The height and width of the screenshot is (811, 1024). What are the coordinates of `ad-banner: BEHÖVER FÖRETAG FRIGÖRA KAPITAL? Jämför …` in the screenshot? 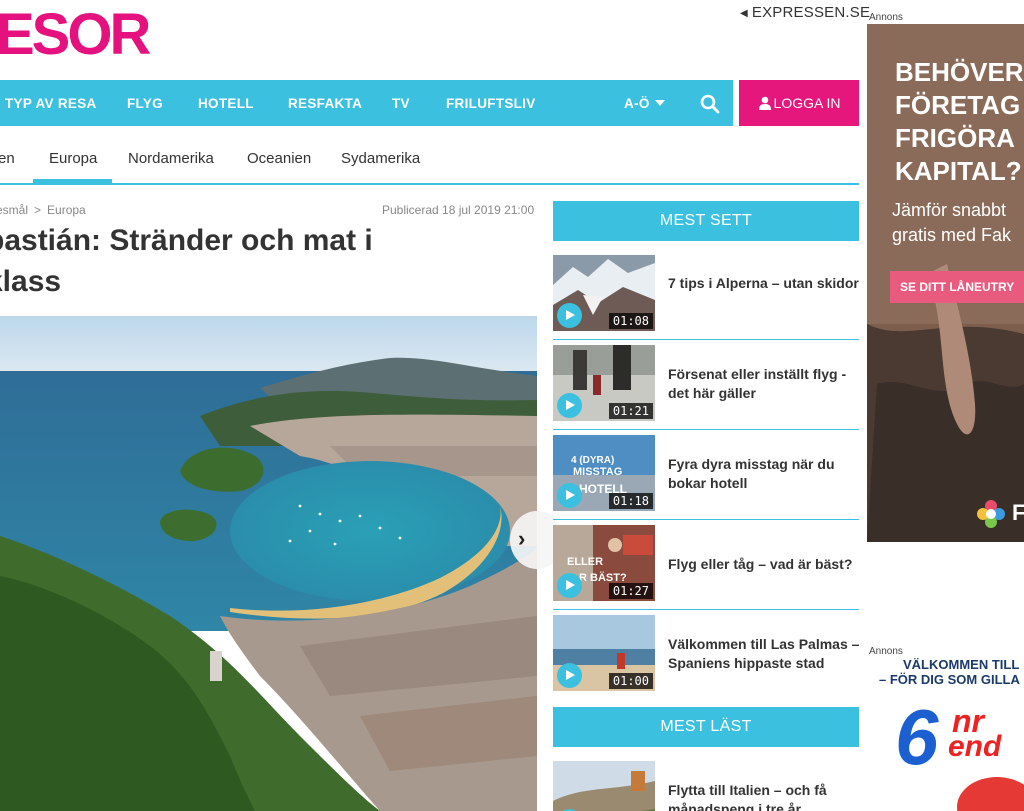 It's located at (945, 283).